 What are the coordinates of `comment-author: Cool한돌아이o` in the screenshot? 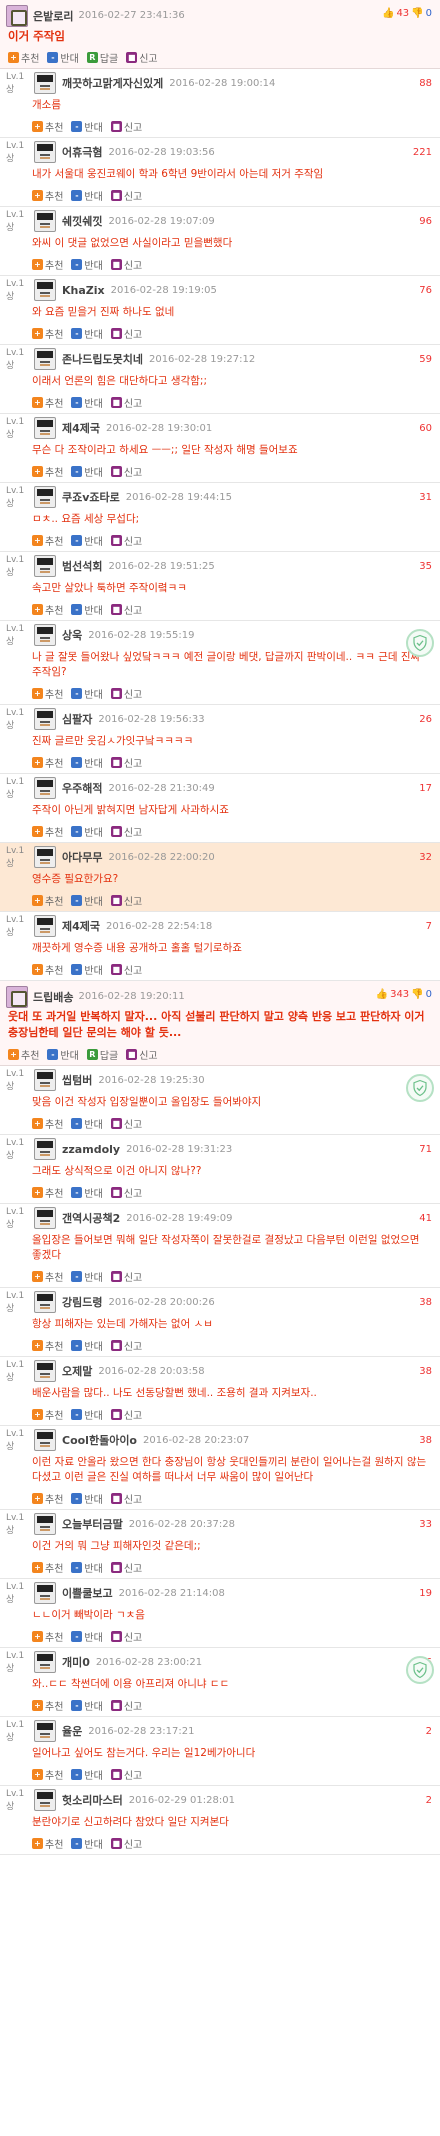 It's located at (99, 1440).